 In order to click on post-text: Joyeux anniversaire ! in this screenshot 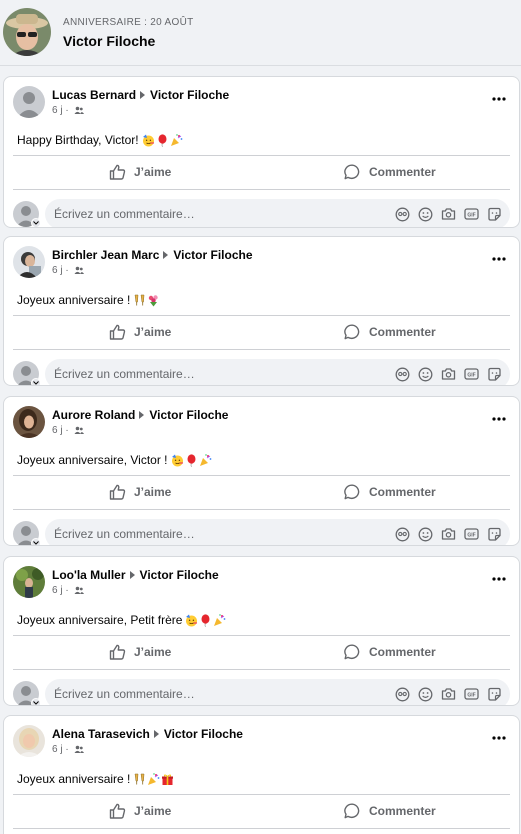, I will do `click(74, 779)`.